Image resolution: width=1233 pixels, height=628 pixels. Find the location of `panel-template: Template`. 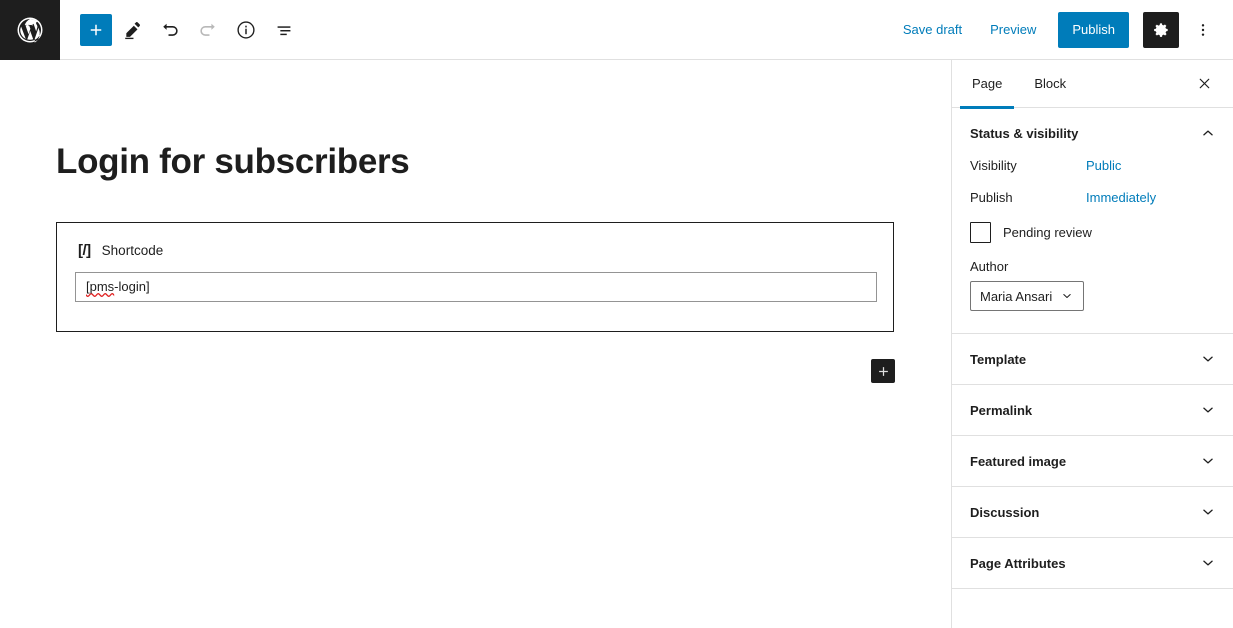

panel-template: Template is located at coordinates (1092, 359).